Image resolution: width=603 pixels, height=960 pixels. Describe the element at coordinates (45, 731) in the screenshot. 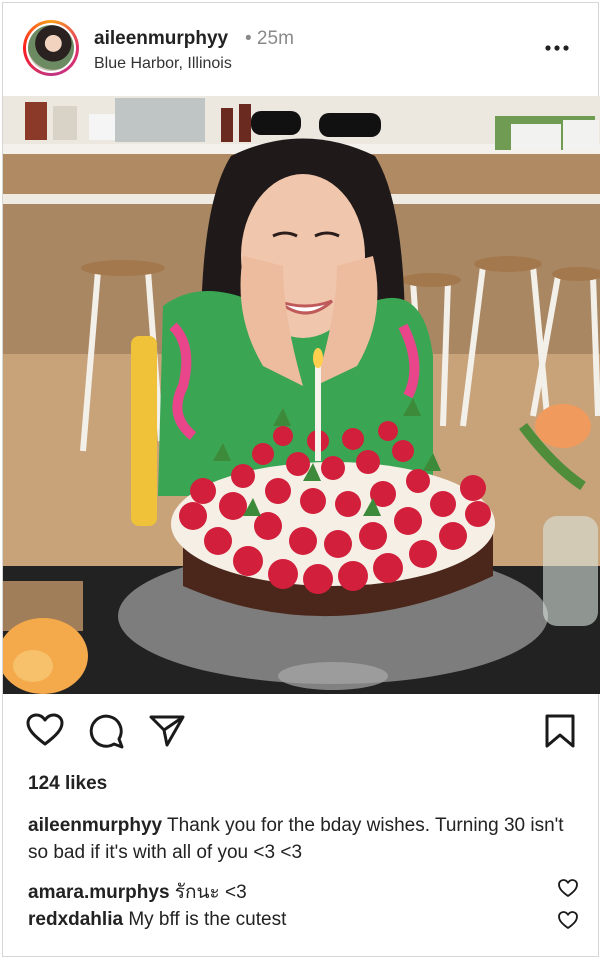

I see `heart-icon` at that location.